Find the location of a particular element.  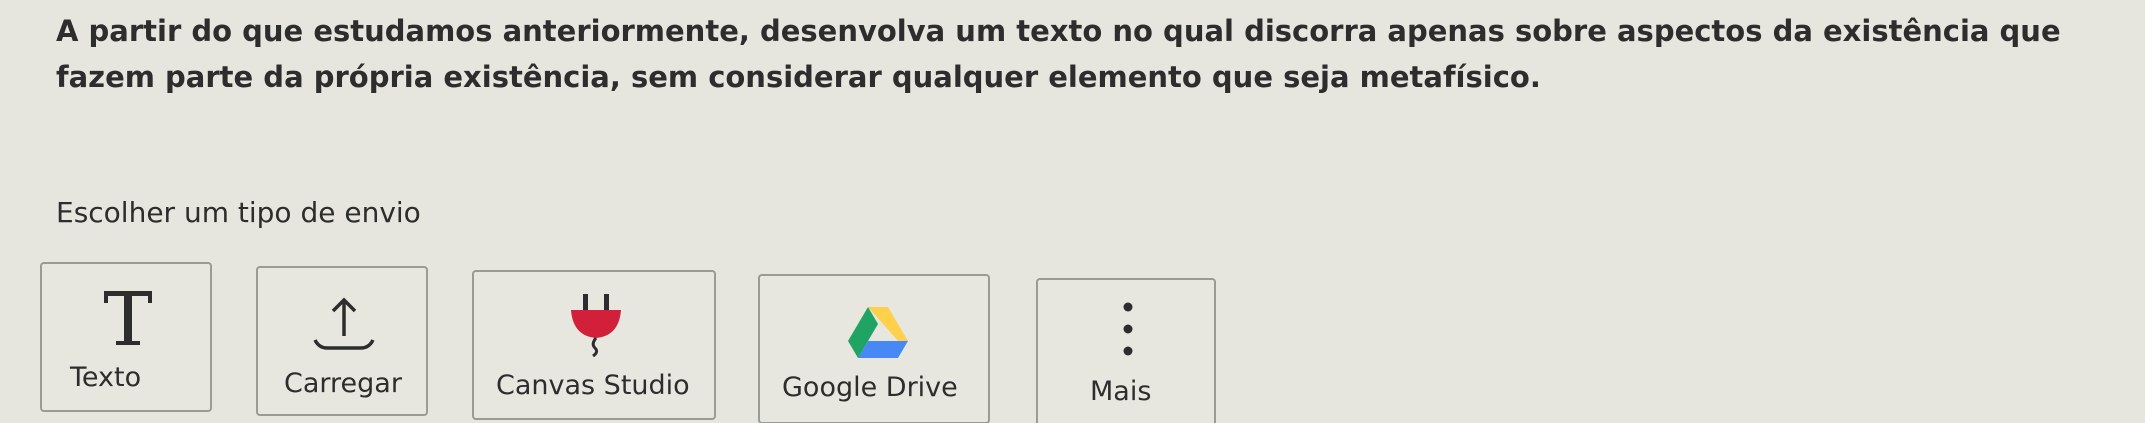

submission-option-upload: Carregar is located at coordinates (342, 341).